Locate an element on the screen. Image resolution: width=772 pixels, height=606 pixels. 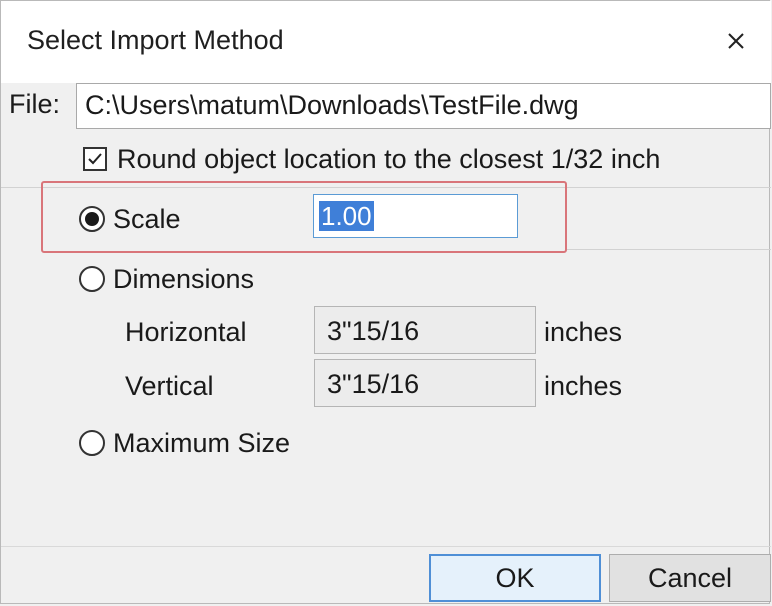
scale-option: Scale is located at coordinates (130, 219).